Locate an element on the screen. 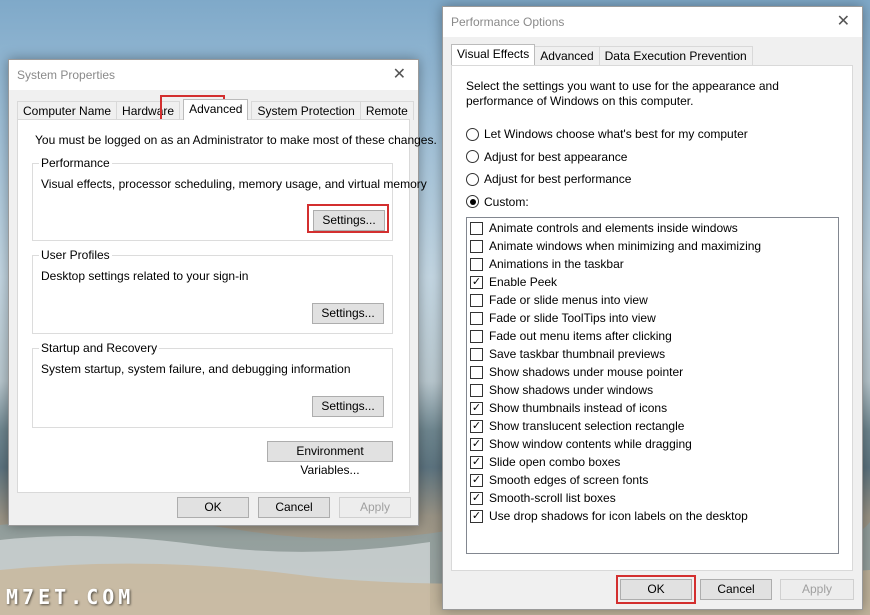  list-item: Fade or slide menus into view is located at coordinates (652, 300).